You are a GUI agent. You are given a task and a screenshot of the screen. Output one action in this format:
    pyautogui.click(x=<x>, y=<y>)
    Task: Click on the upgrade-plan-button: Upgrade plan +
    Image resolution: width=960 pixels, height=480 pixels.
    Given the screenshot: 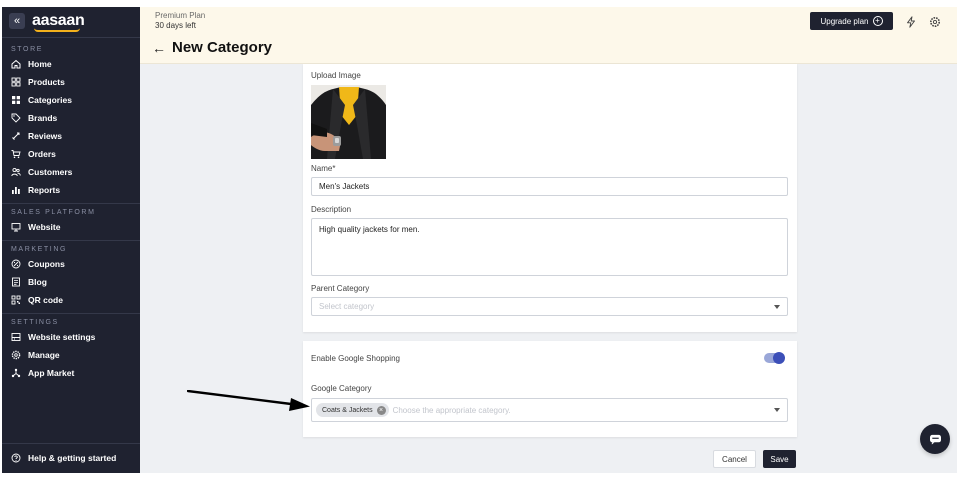 What is the action you would take?
    pyautogui.click(x=851, y=21)
    